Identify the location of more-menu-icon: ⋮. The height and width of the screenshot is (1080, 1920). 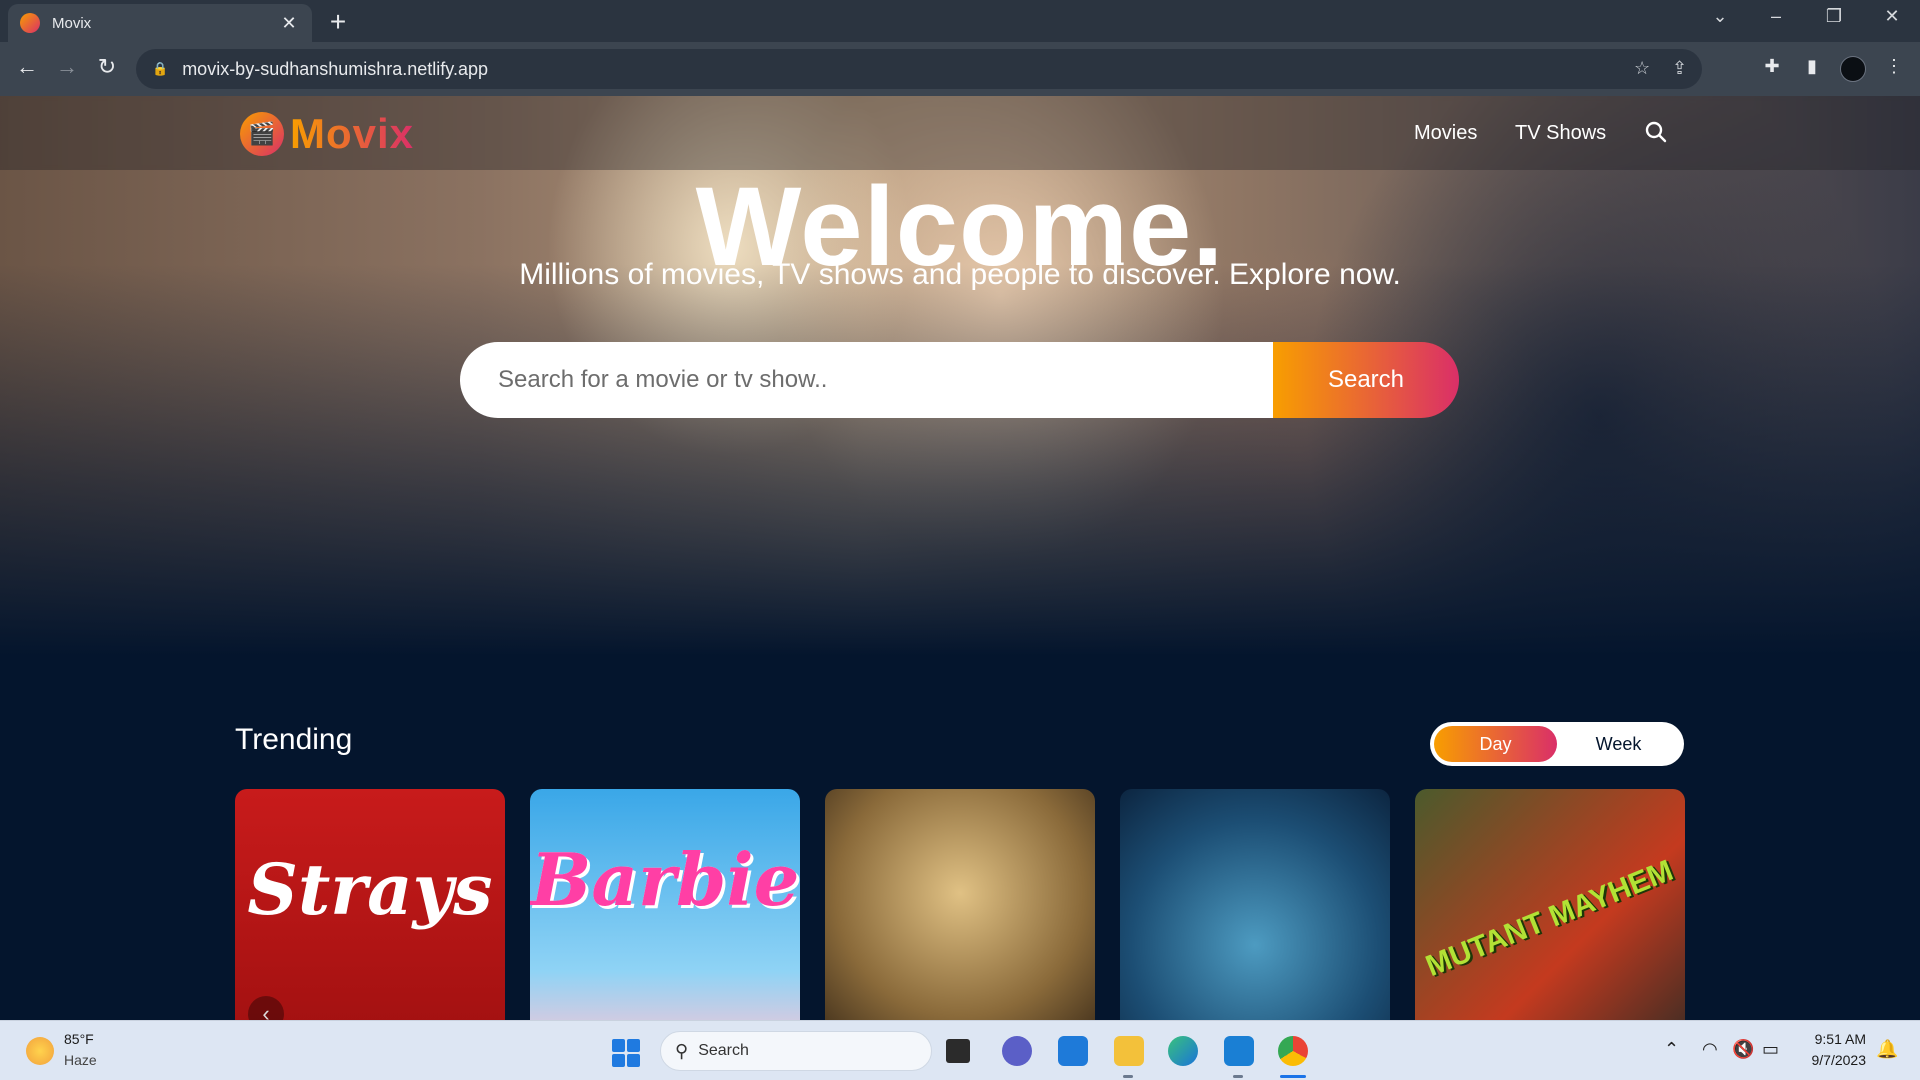
(1894, 66).